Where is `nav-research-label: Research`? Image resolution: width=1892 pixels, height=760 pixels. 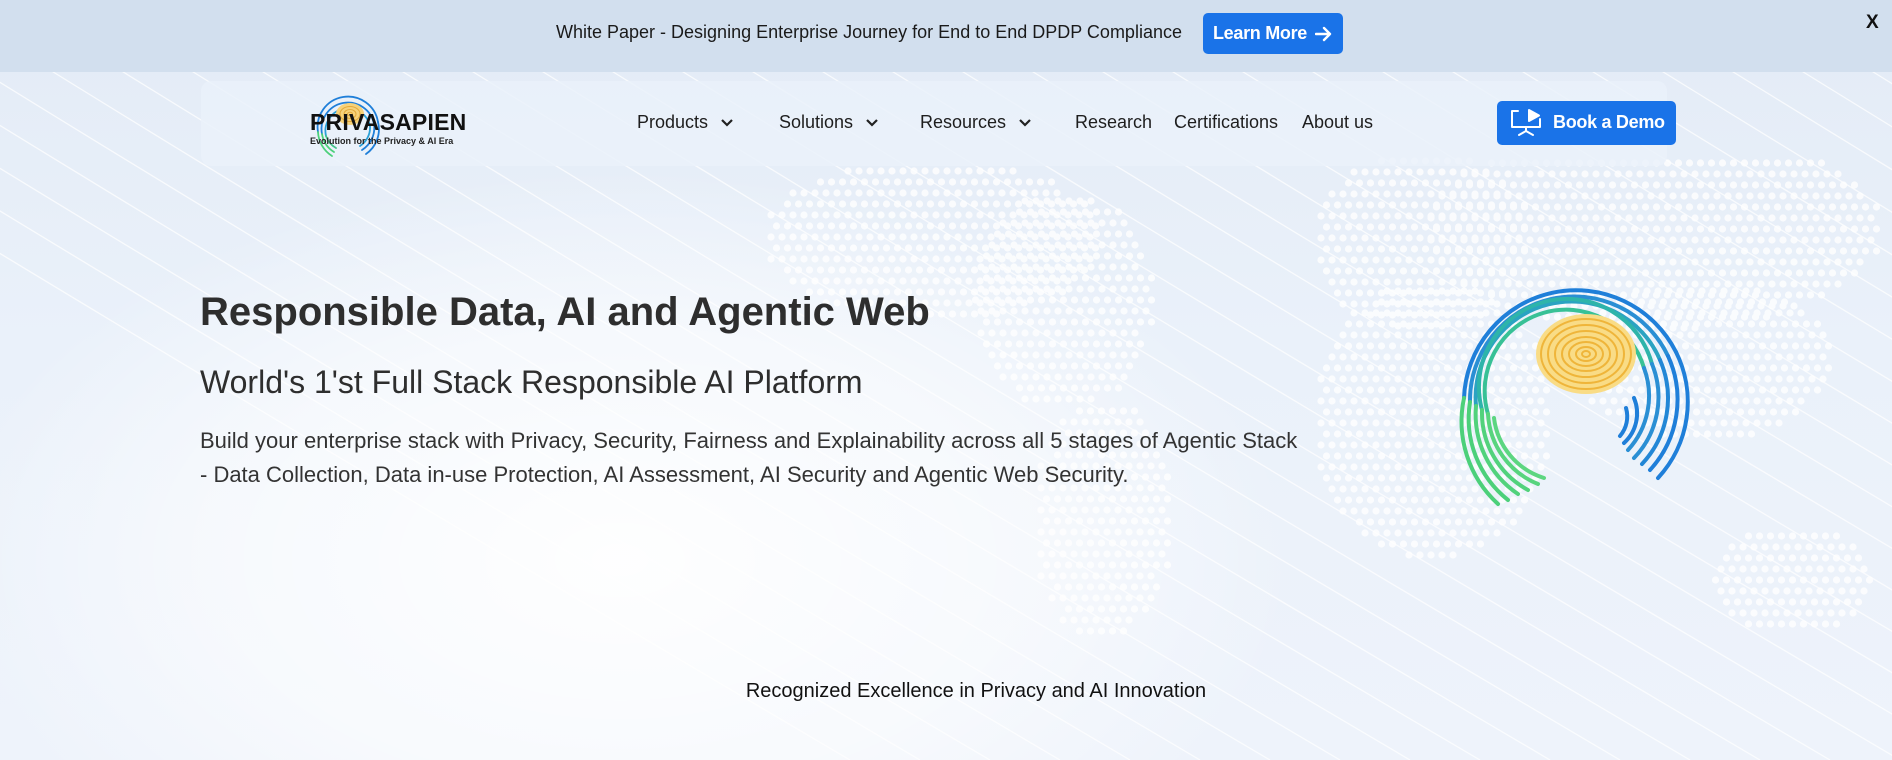 nav-research-label: Research is located at coordinates (1114, 122).